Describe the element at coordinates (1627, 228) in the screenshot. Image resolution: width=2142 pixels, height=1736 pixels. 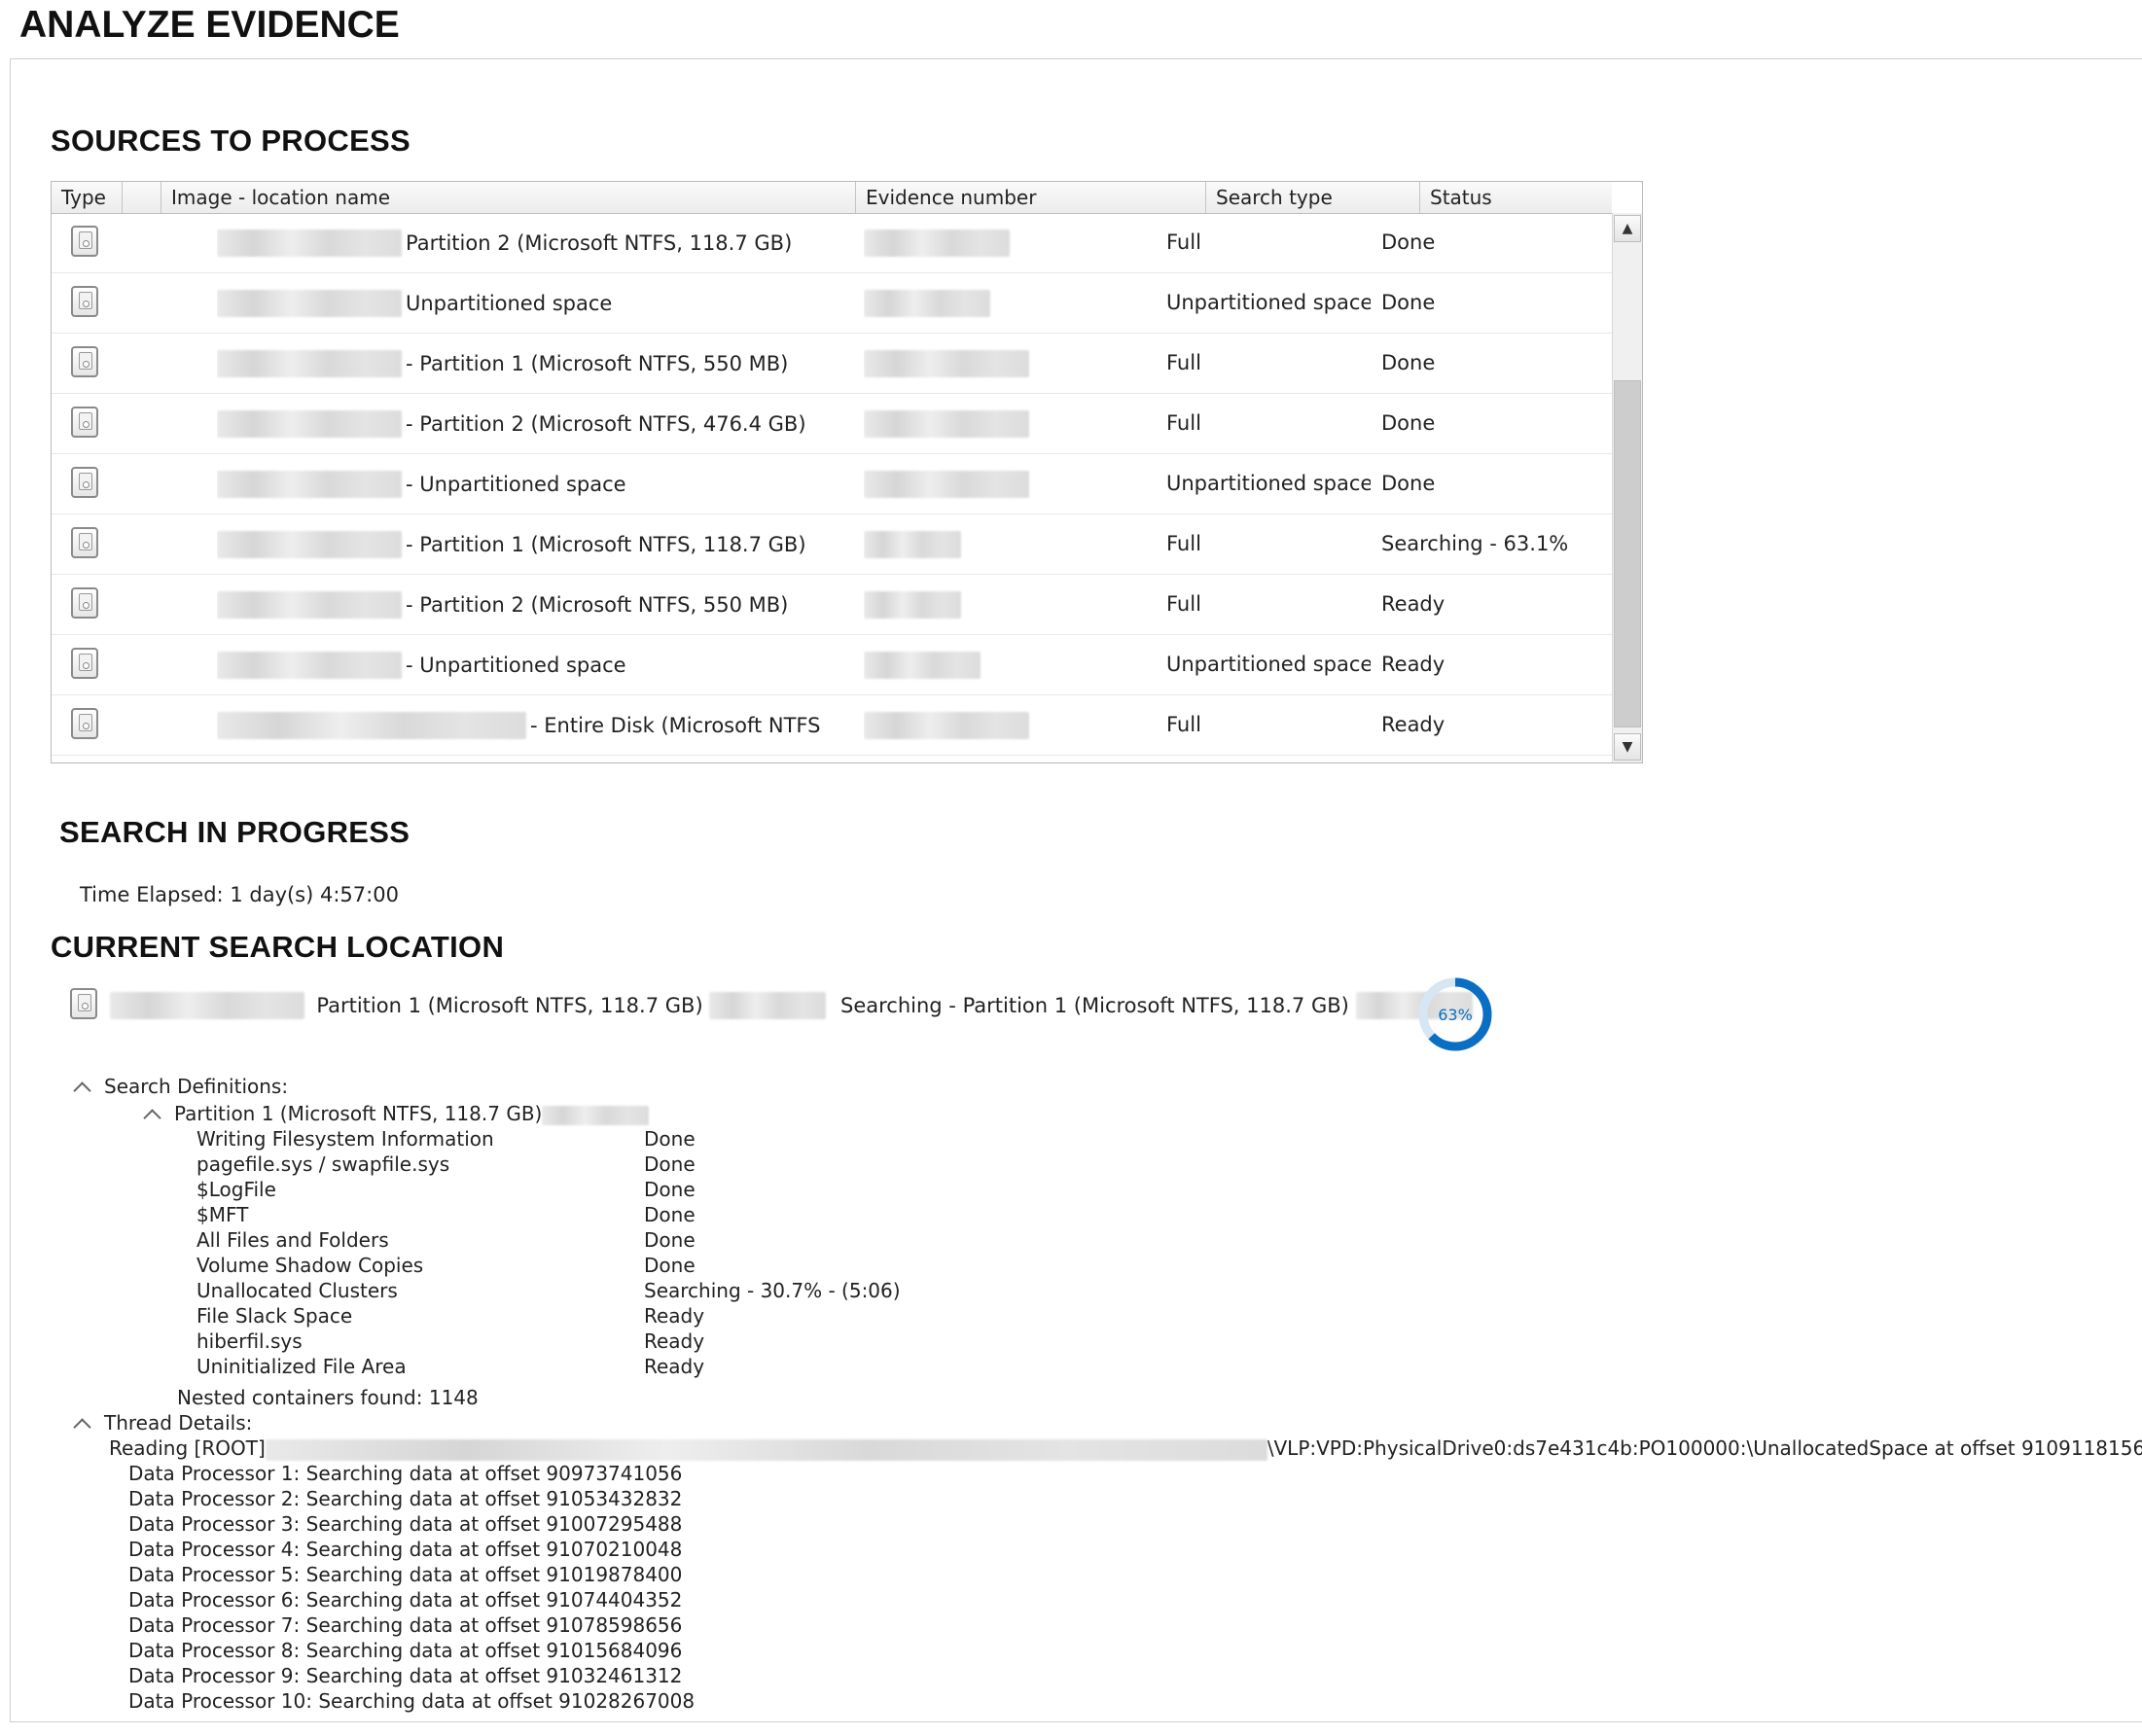
I see `scroll-up-button: ▲` at that location.